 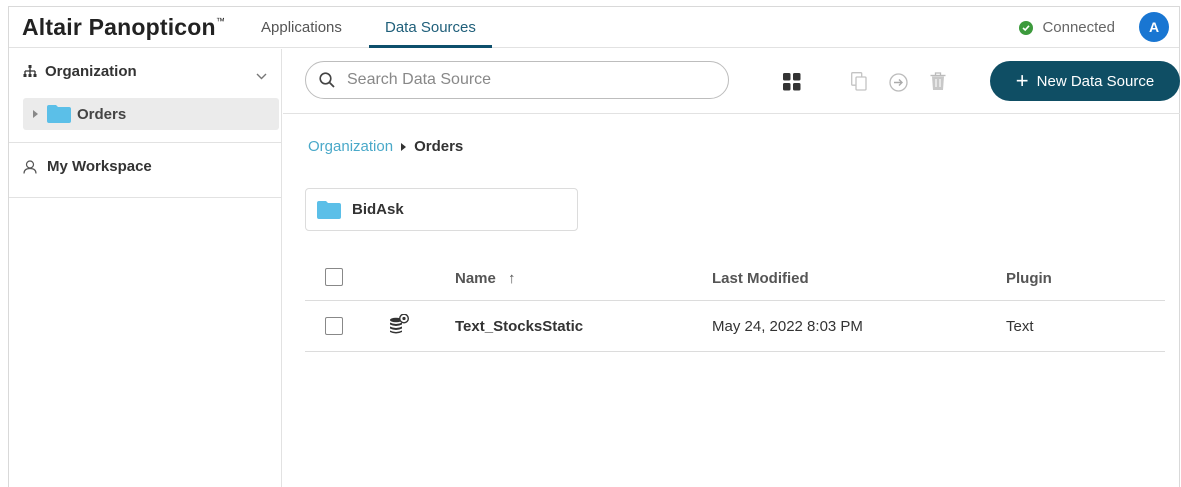 I want to click on search-box, so click(x=517, y=80).